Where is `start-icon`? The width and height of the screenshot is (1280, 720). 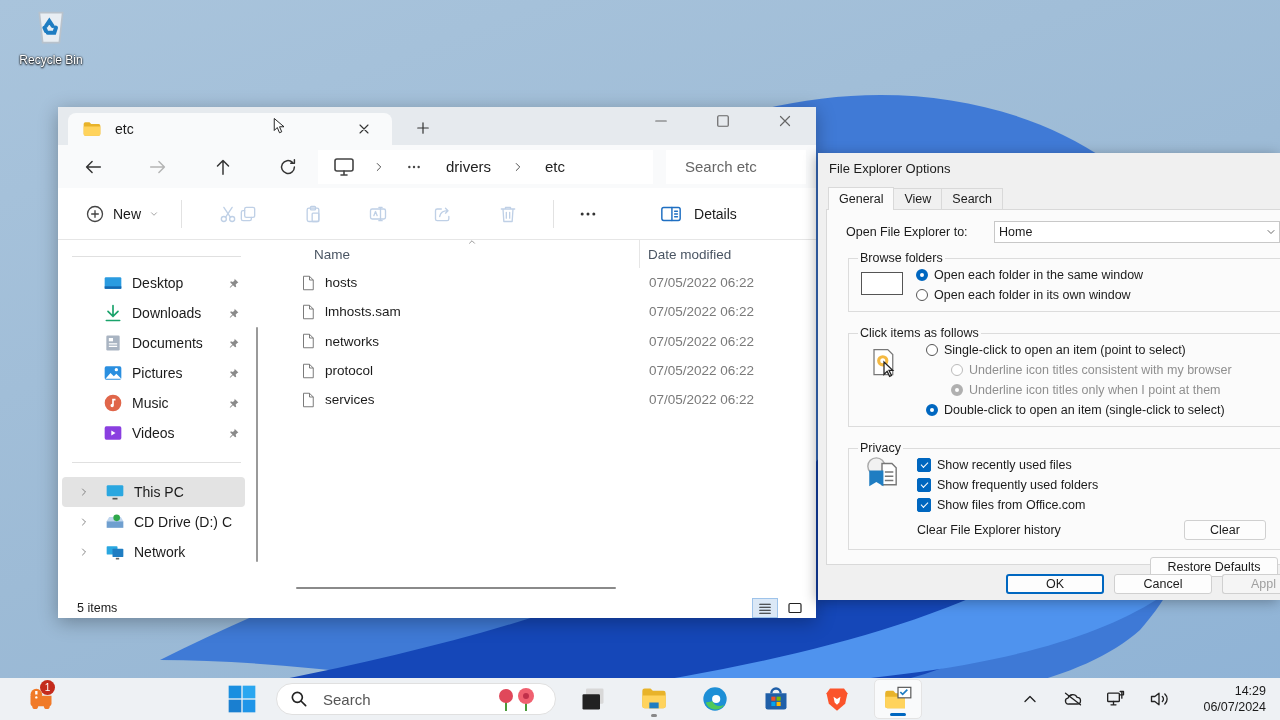 start-icon is located at coordinates (242, 699).